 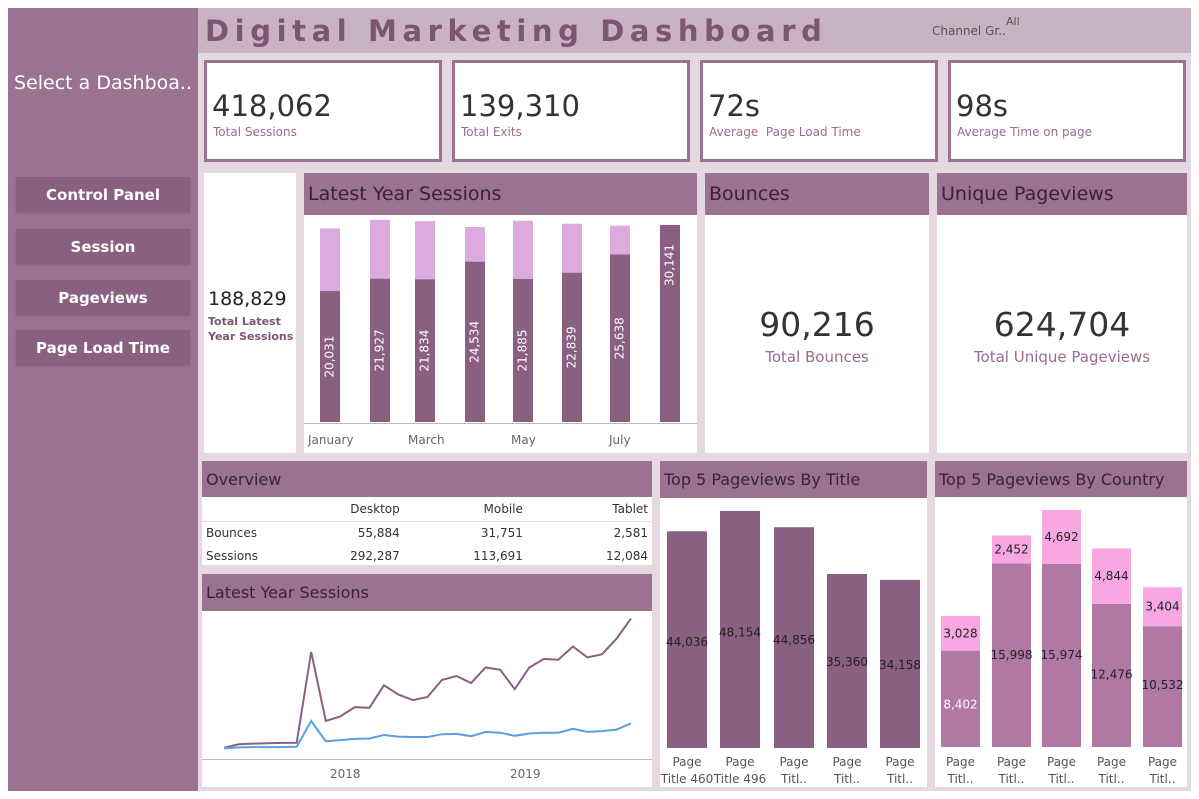 What do you see at coordinates (817, 194) in the screenshot?
I see `bounces-panel-title: Bounces` at bounding box center [817, 194].